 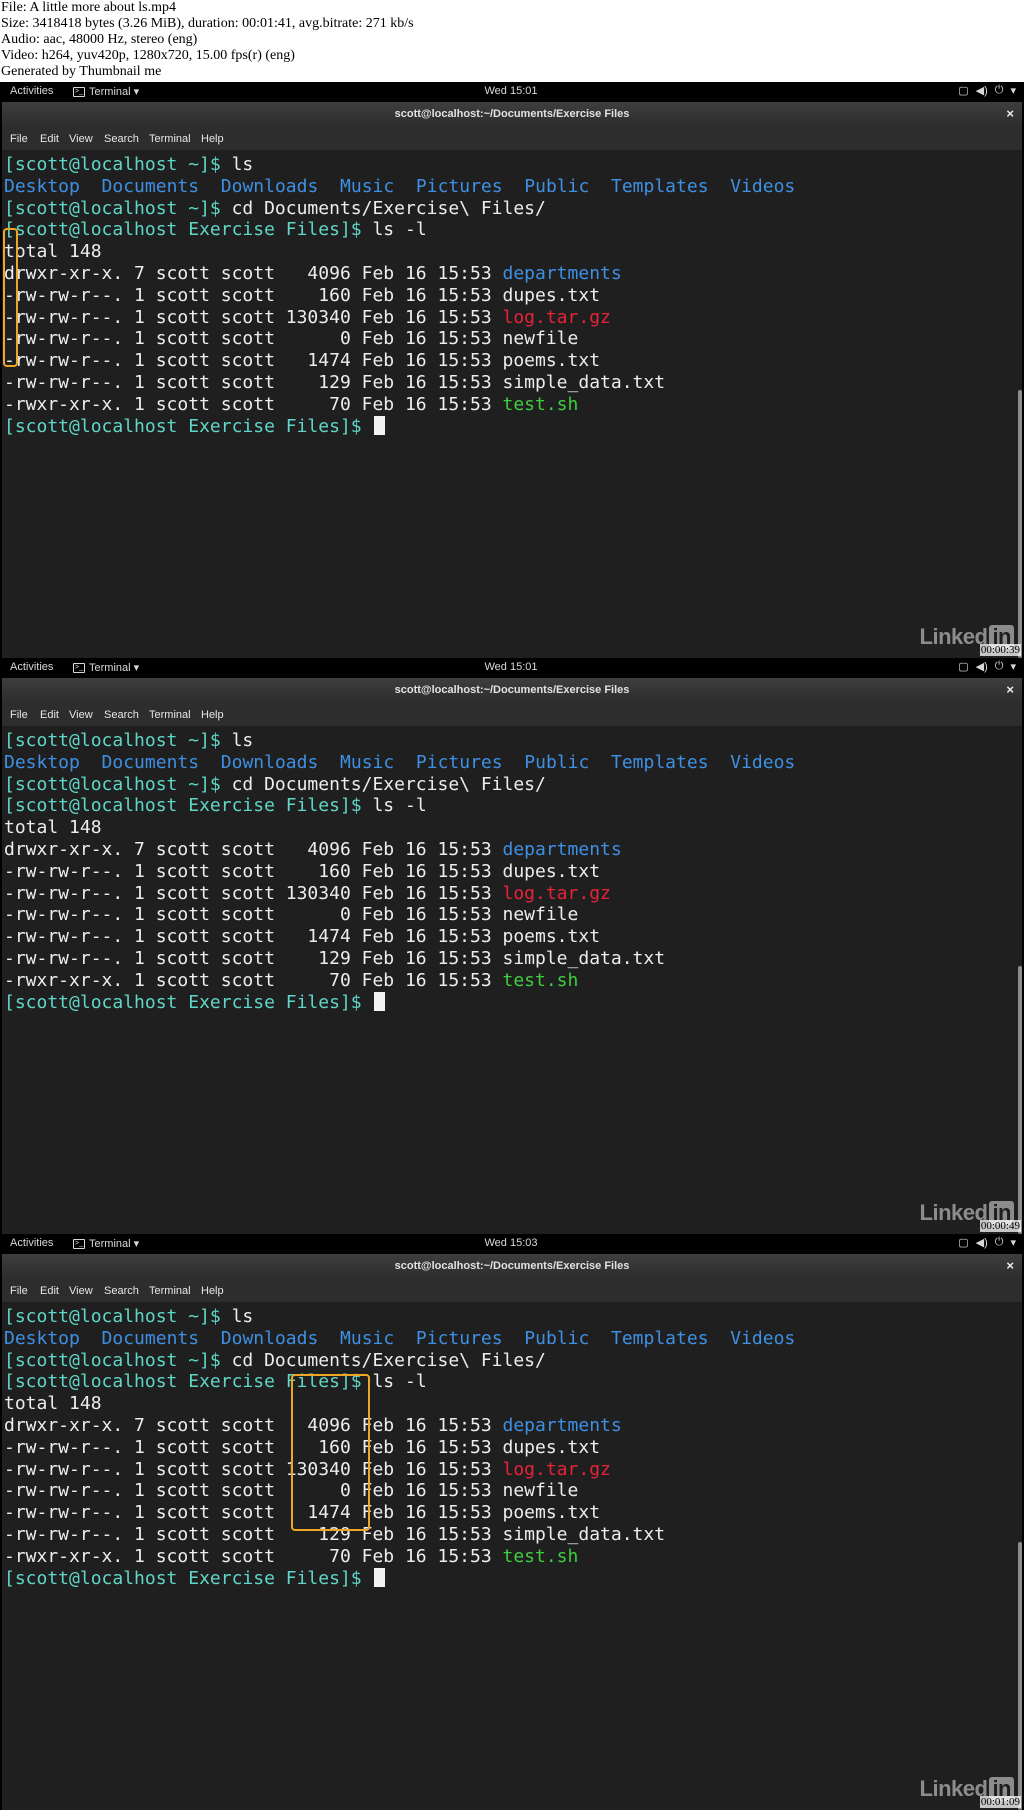 I want to click on terminal-text-segment: ls, so click(x=242, y=740).